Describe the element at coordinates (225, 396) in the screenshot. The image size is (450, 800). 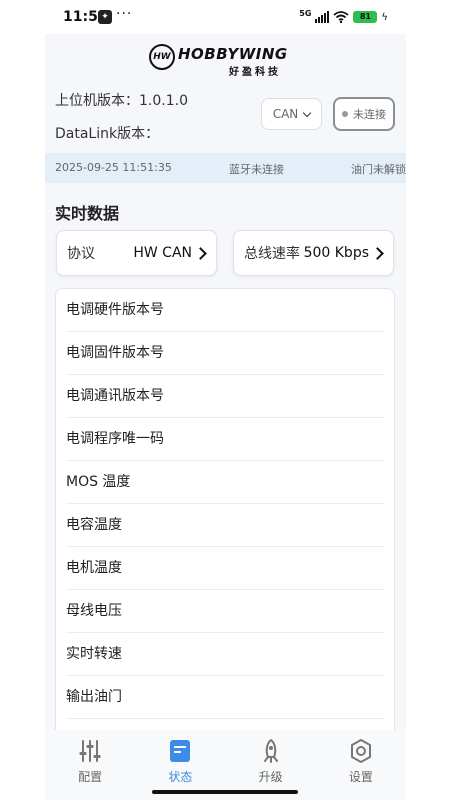
I see `list-item: 电调通讯版本号` at that location.